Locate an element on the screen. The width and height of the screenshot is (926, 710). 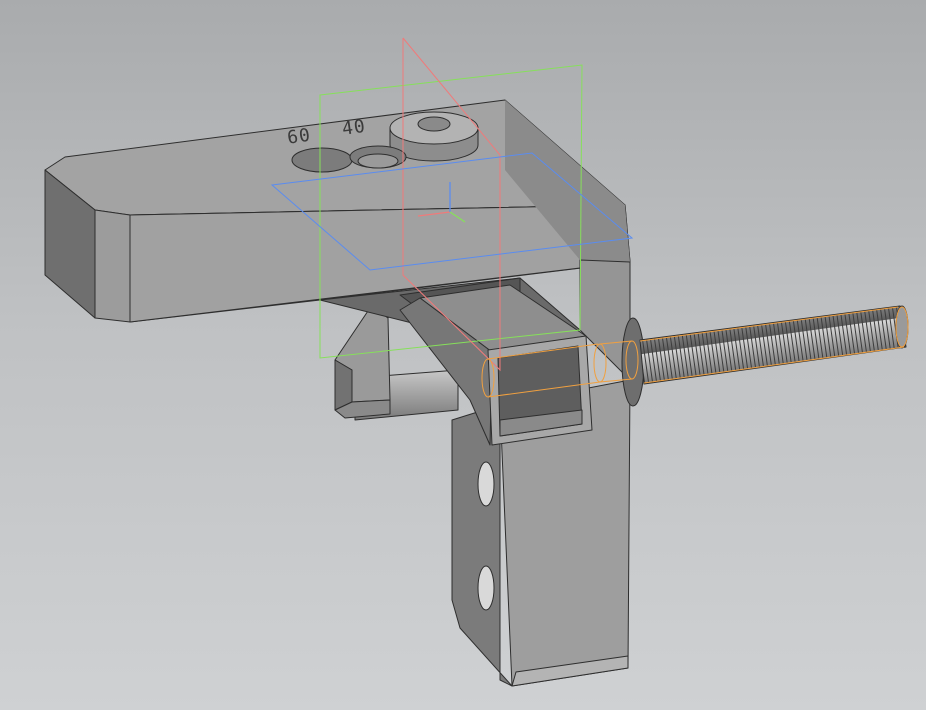
mounting-hole-upper is located at coordinates (486, 484).